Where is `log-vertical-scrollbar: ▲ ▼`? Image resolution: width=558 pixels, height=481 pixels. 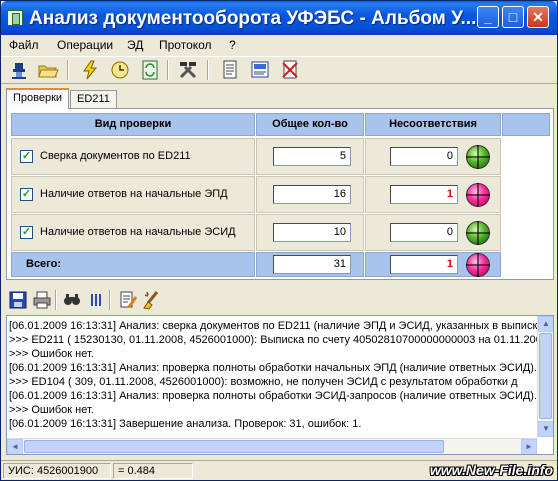 log-vertical-scrollbar: ▲ ▼ is located at coordinates (545, 376).